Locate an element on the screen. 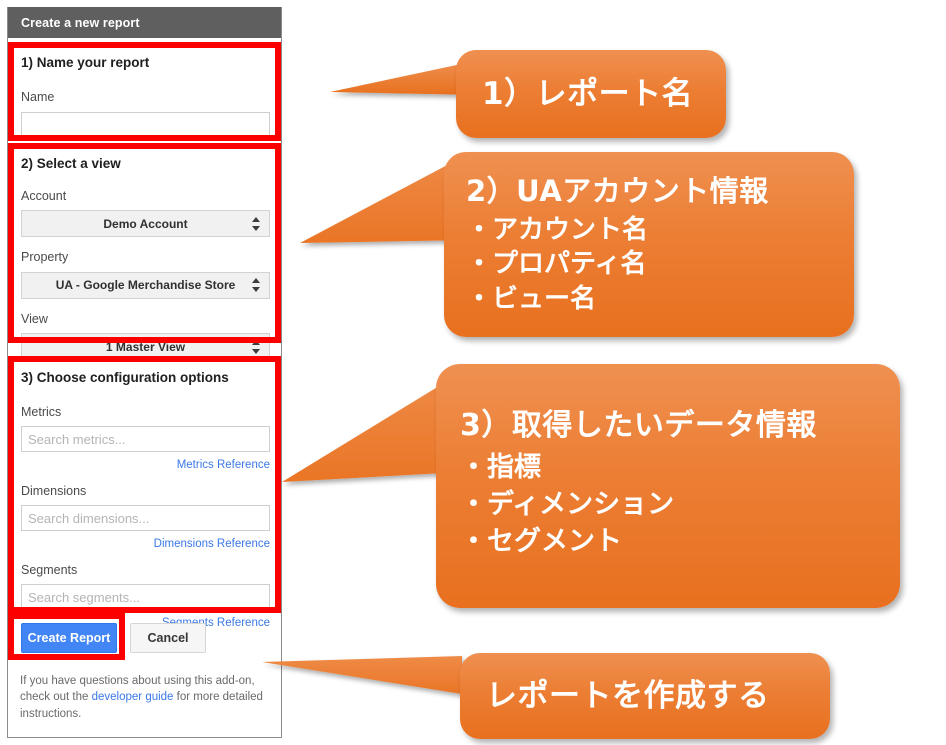 This screenshot has width=946, height=745. cancel-button: Cancel is located at coordinates (168, 638).